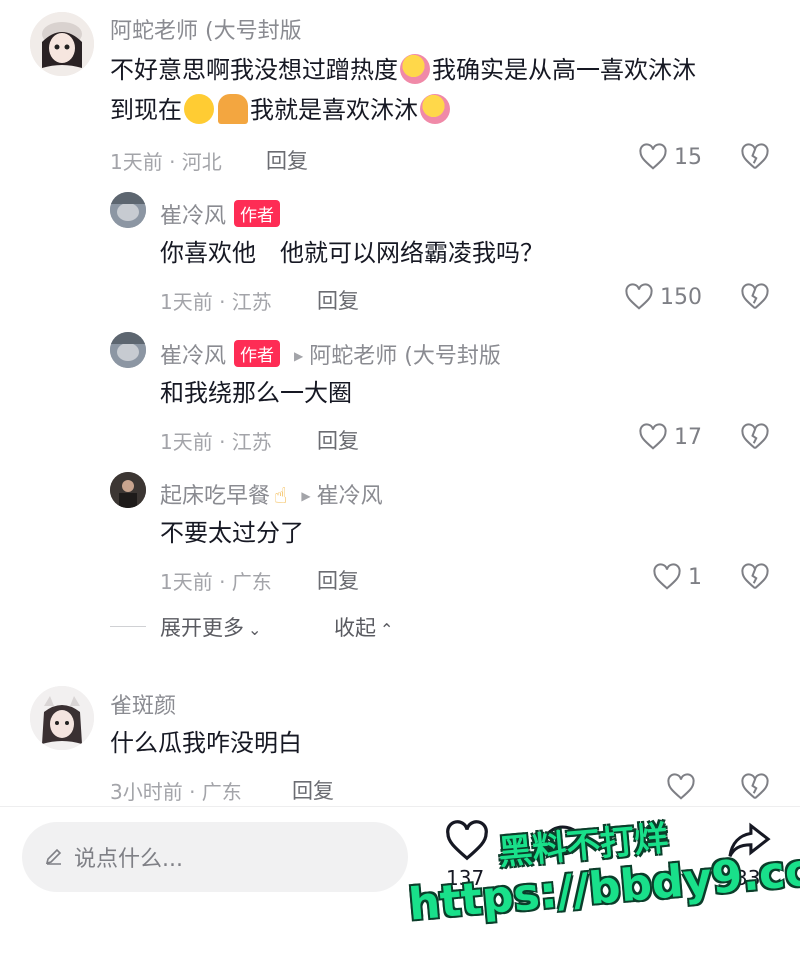 Image resolution: width=800 pixels, height=955 pixels. What do you see at coordinates (281, 496) in the screenshot?
I see `pointing-finger-emoji-icon: ☝` at bounding box center [281, 496].